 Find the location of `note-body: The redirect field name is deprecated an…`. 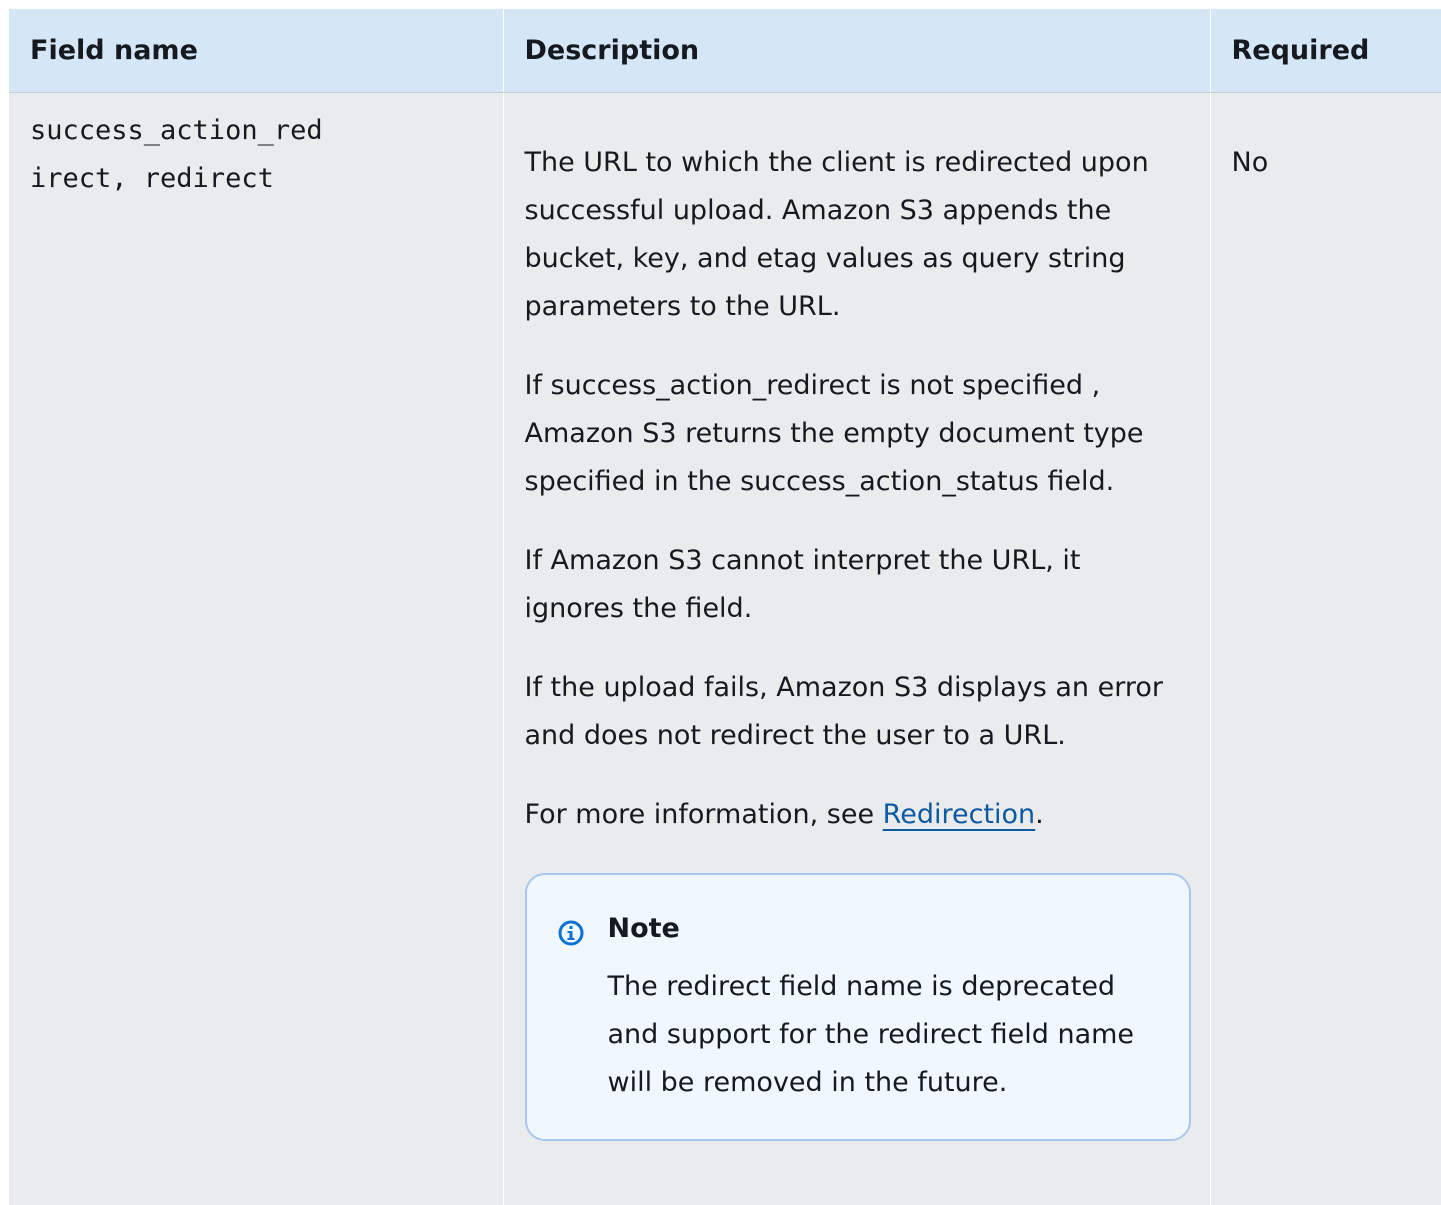

note-body: The redirect field name is deprecated an… is located at coordinates (871, 1034).